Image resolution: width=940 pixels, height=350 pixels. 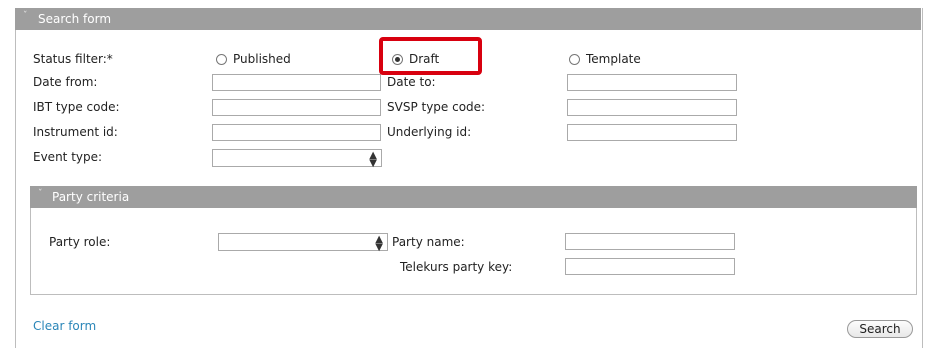 I want to click on party-criteria-title: Party criteria, so click(x=91, y=197).